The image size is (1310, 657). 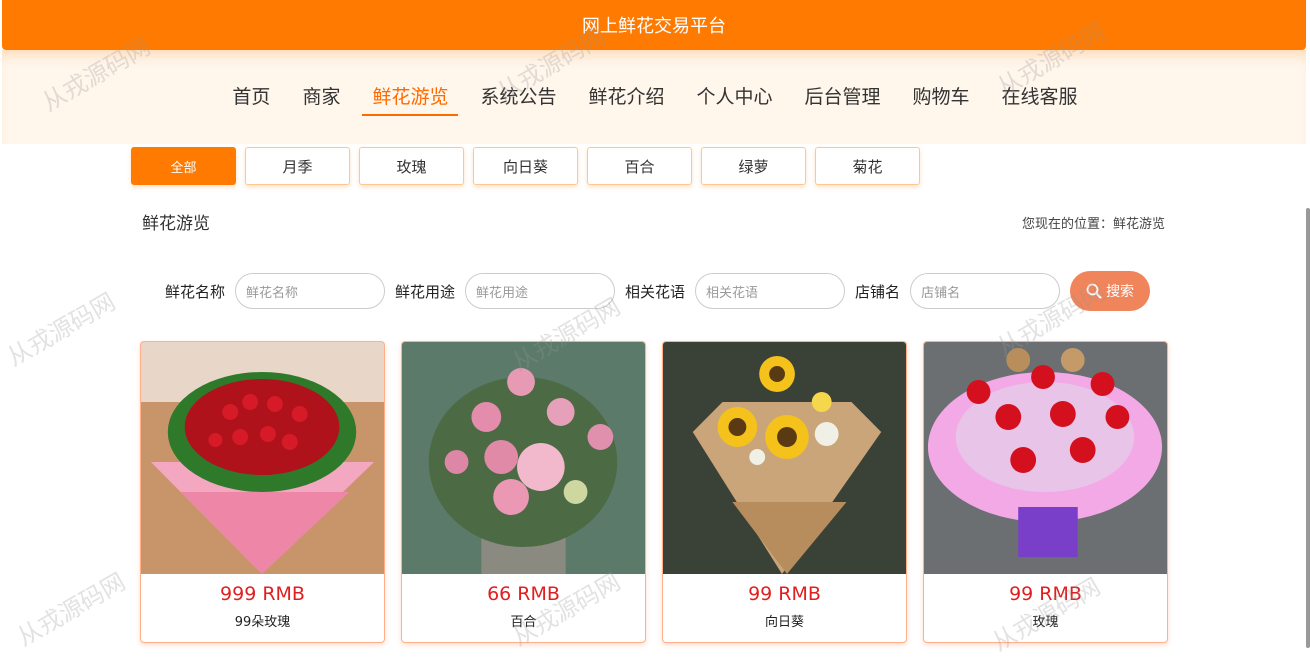 I want to click on nav-item-cart: 购物车, so click(x=941, y=99).